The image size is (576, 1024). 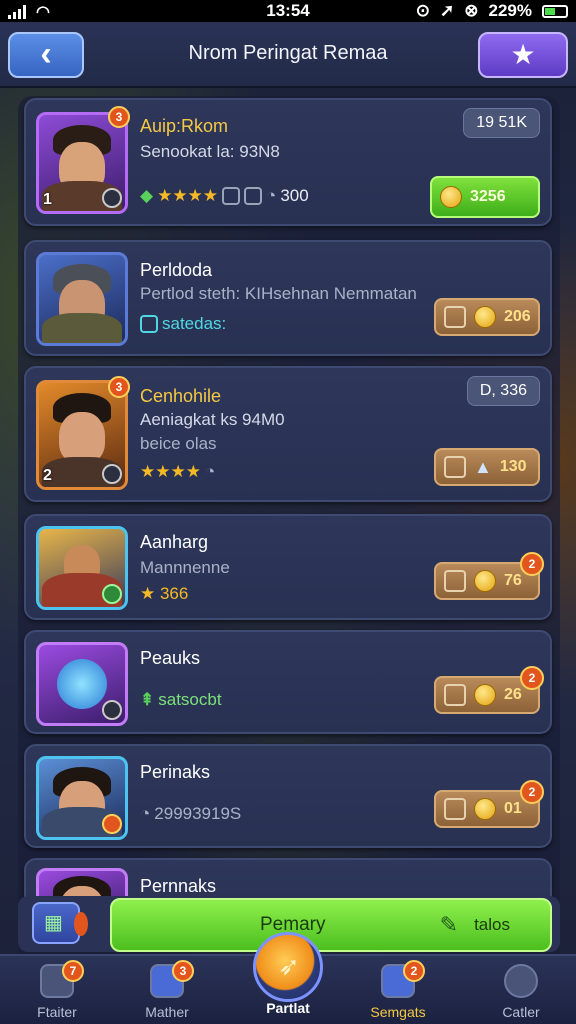 What do you see at coordinates (178, 886) in the screenshot?
I see `hero-name: Pernnaks` at bounding box center [178, 886].